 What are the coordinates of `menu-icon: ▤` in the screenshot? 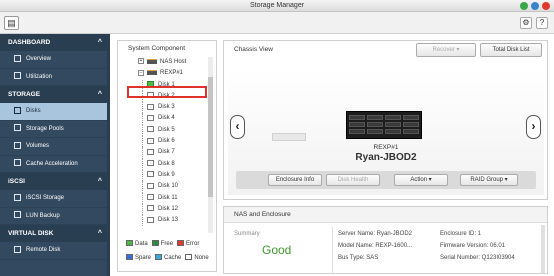 It's located at (11, 23).